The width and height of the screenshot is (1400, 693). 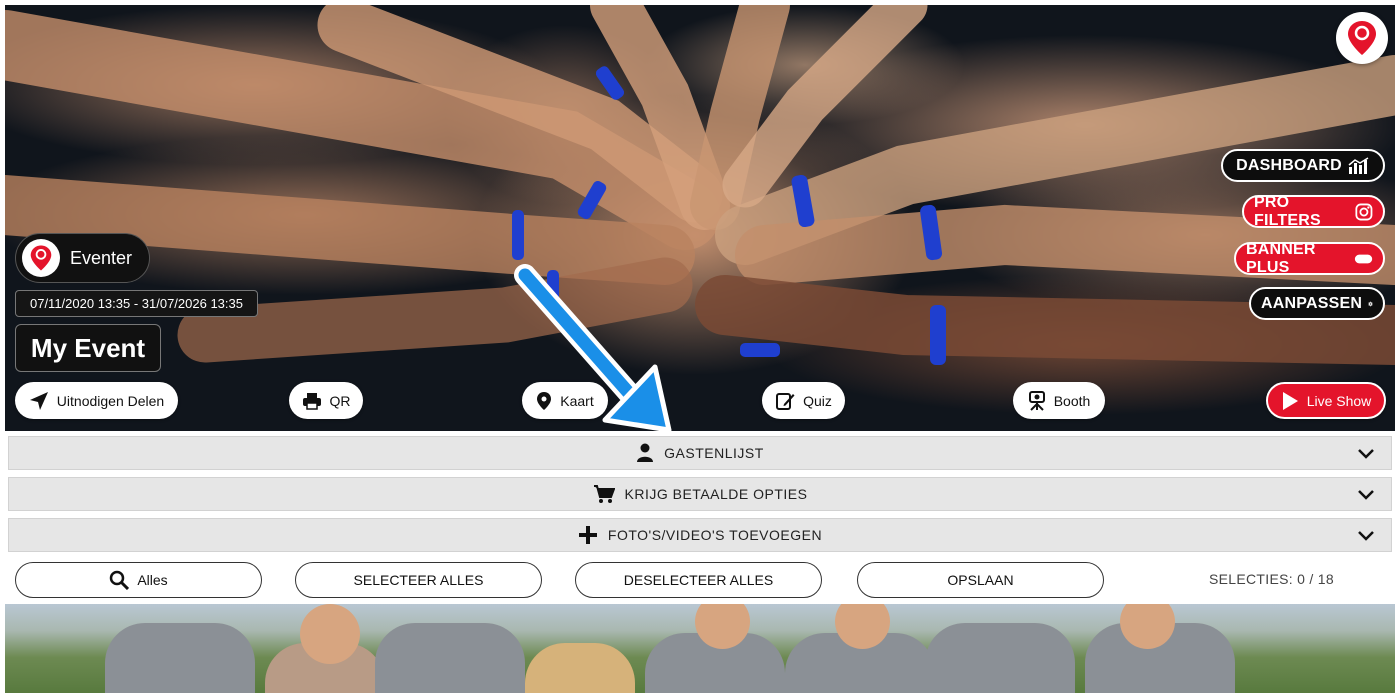 What do you see at coordinates (311, 401) in the screenshot?
I see `printer-icon` at bounding box center [311, 401].